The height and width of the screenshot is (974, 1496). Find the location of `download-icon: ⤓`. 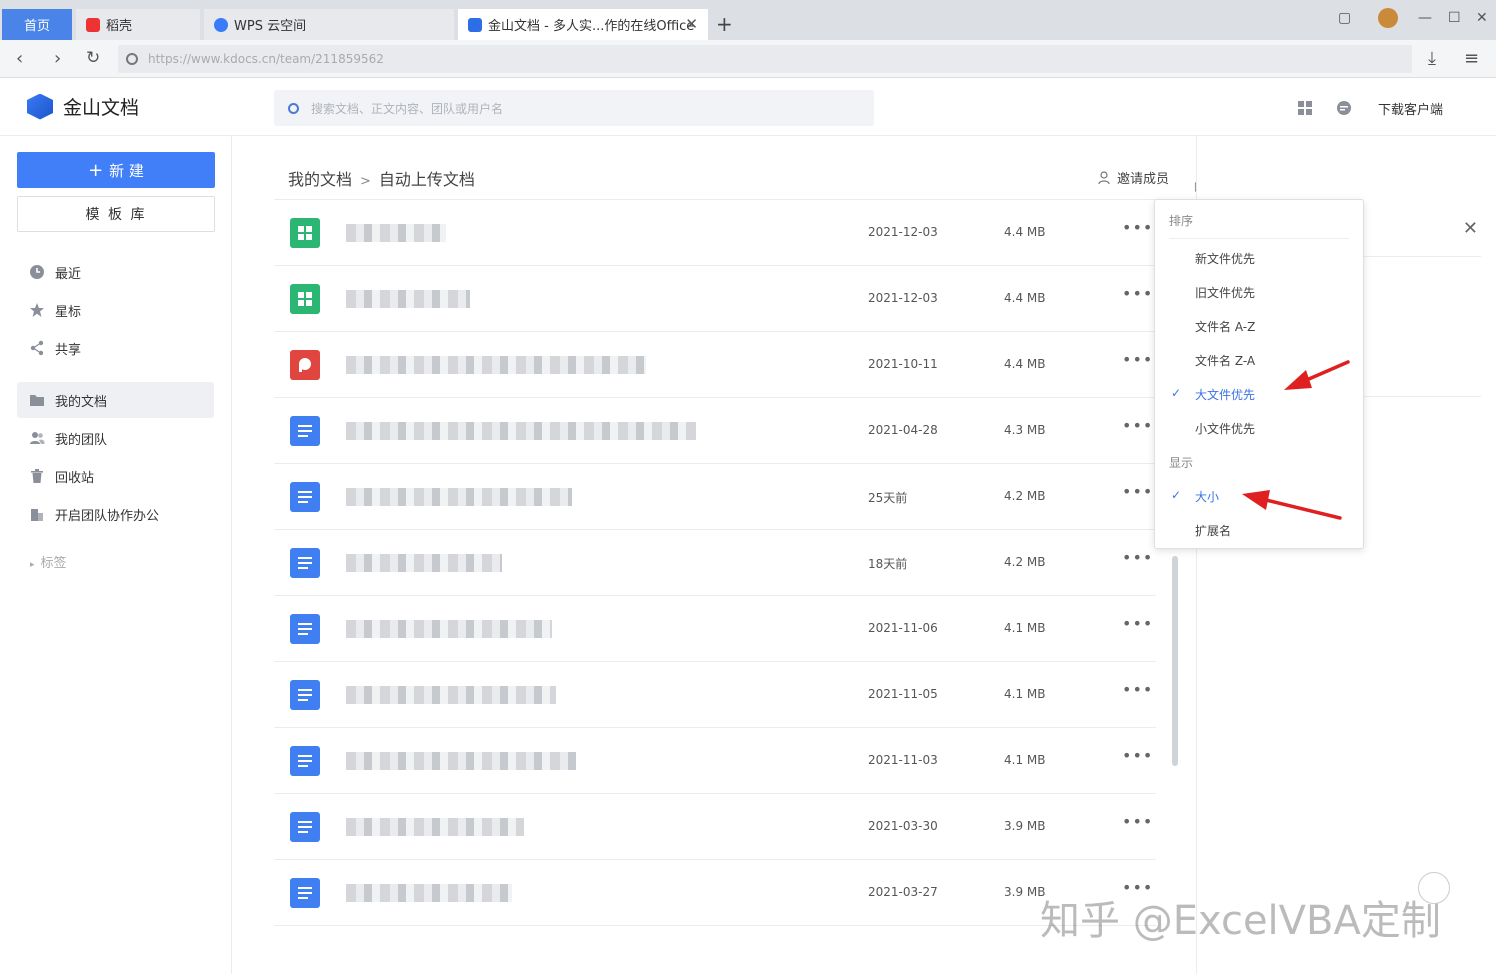

download-icon: ⤓ is located at coordinates (1432, 58).